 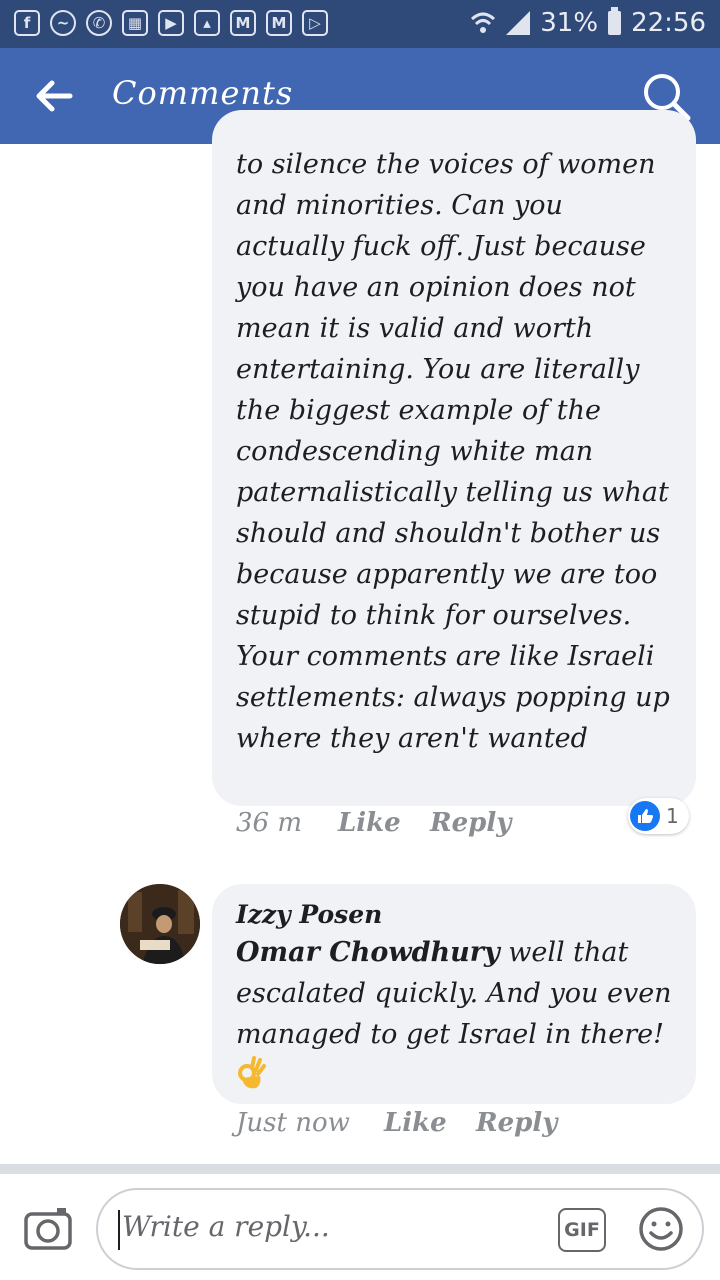 I want to click on battery-icon, so click(x=615, y=21).